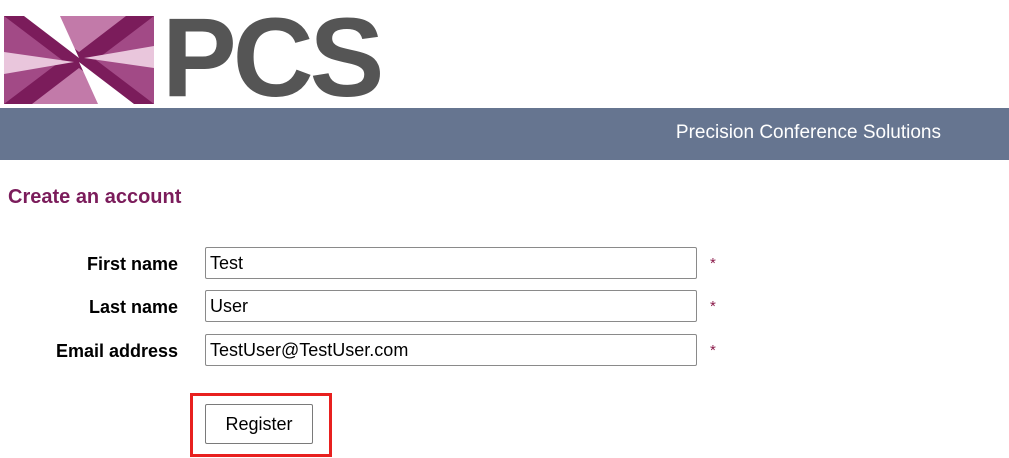 This screenshot has width=1009, height=458. Describe the element at coordinates (451, 263) in the screenshot. I see `first-name-field` at that location.